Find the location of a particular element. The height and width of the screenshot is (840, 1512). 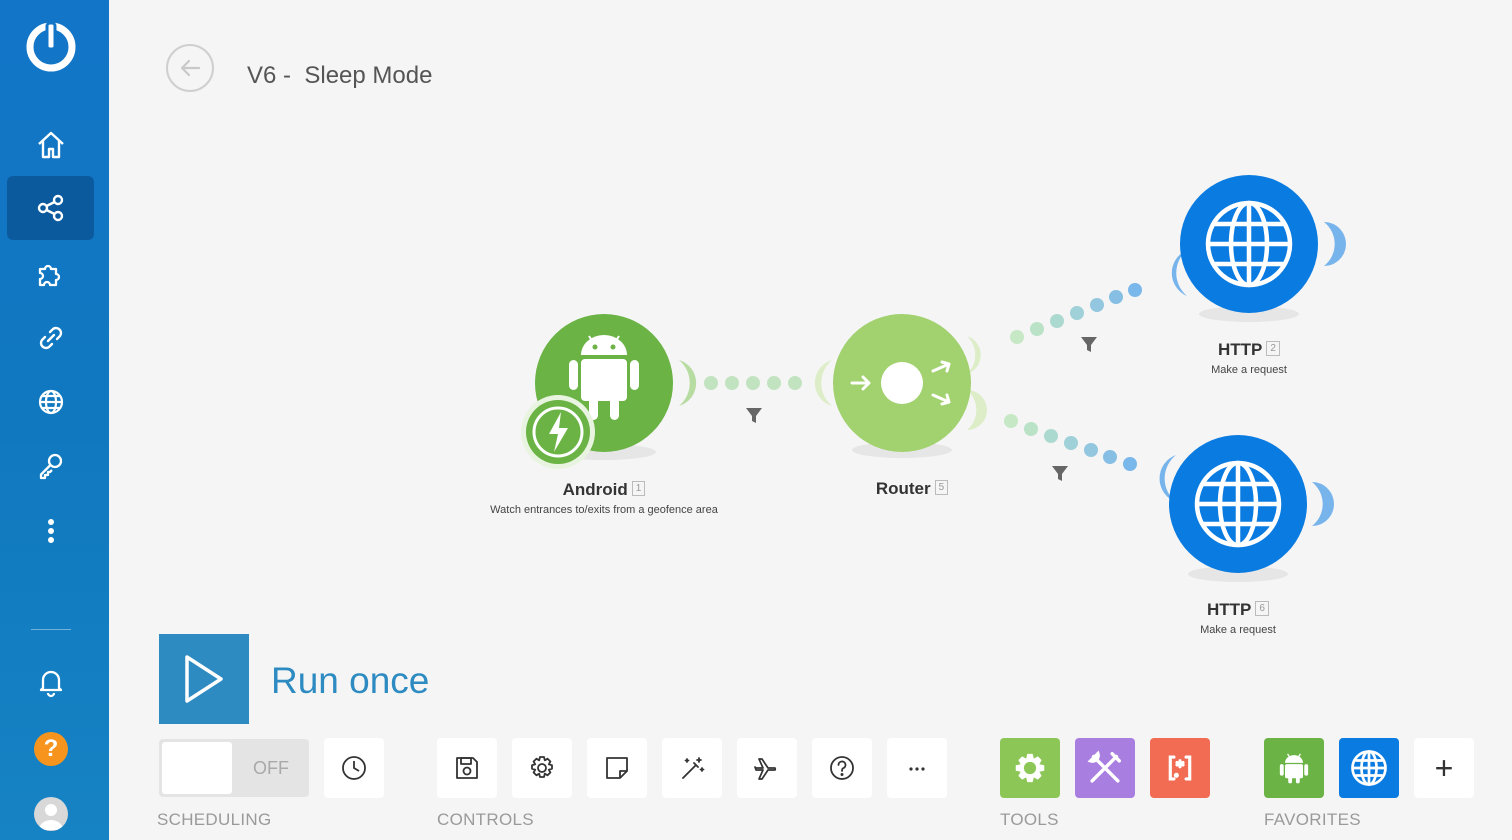

tool-tools is located at coordinates (1105, 768).